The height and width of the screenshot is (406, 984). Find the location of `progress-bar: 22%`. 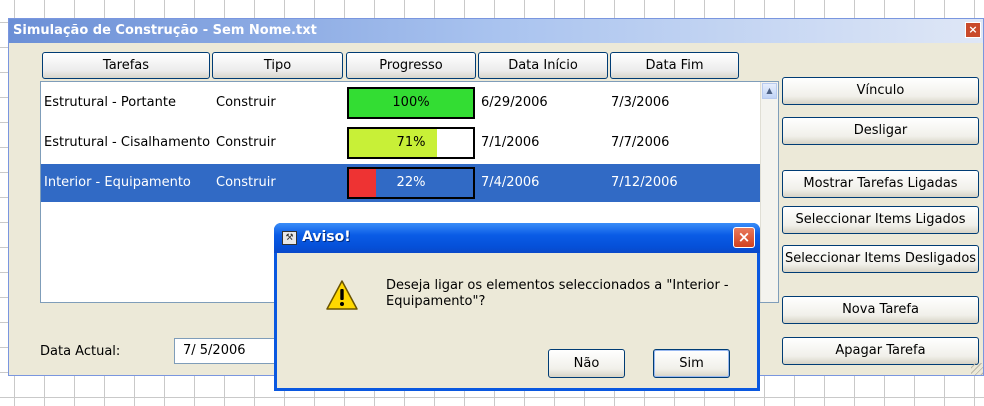

progress-bar: 22% is located at coordinates (411, 183).